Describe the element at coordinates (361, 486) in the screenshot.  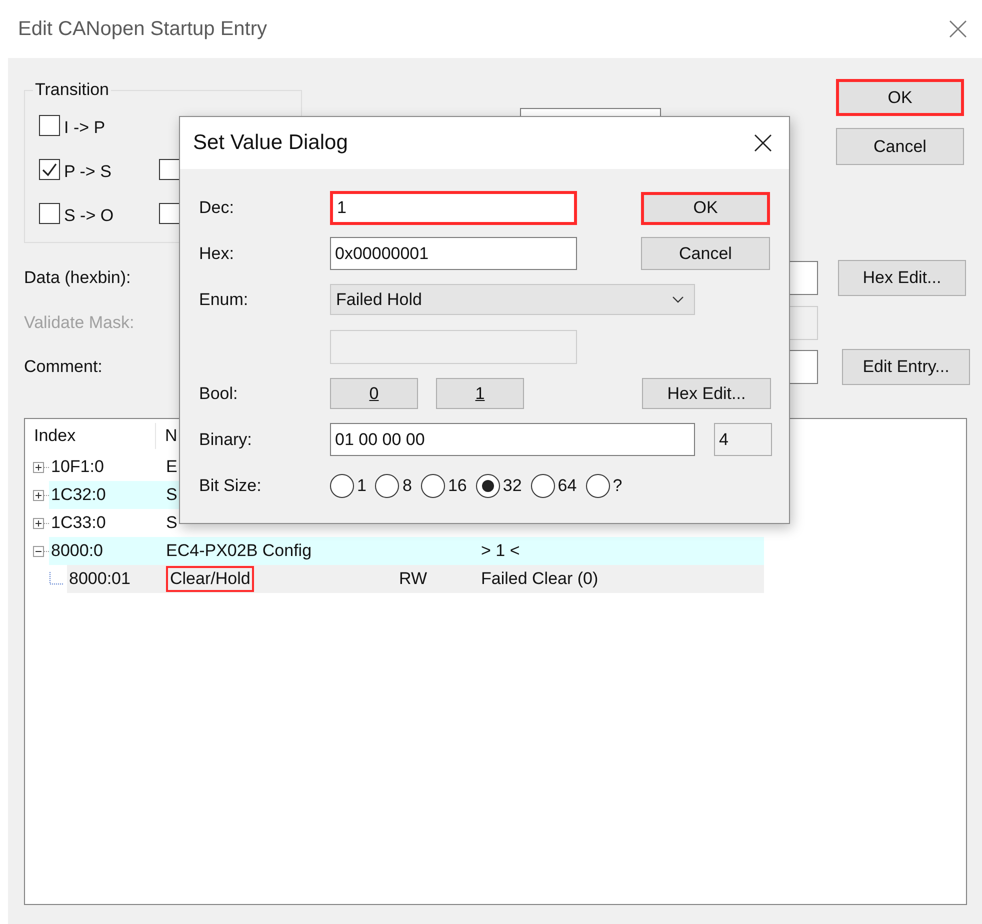
I see `radio-label: 1` at that location.